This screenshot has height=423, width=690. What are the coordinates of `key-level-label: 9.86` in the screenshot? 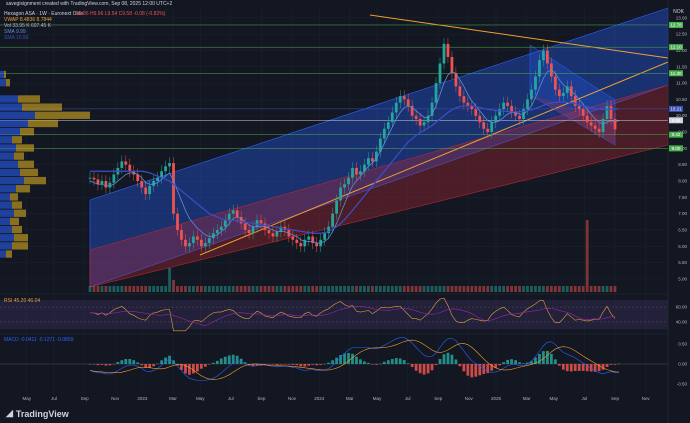 It's located at (676, 120).